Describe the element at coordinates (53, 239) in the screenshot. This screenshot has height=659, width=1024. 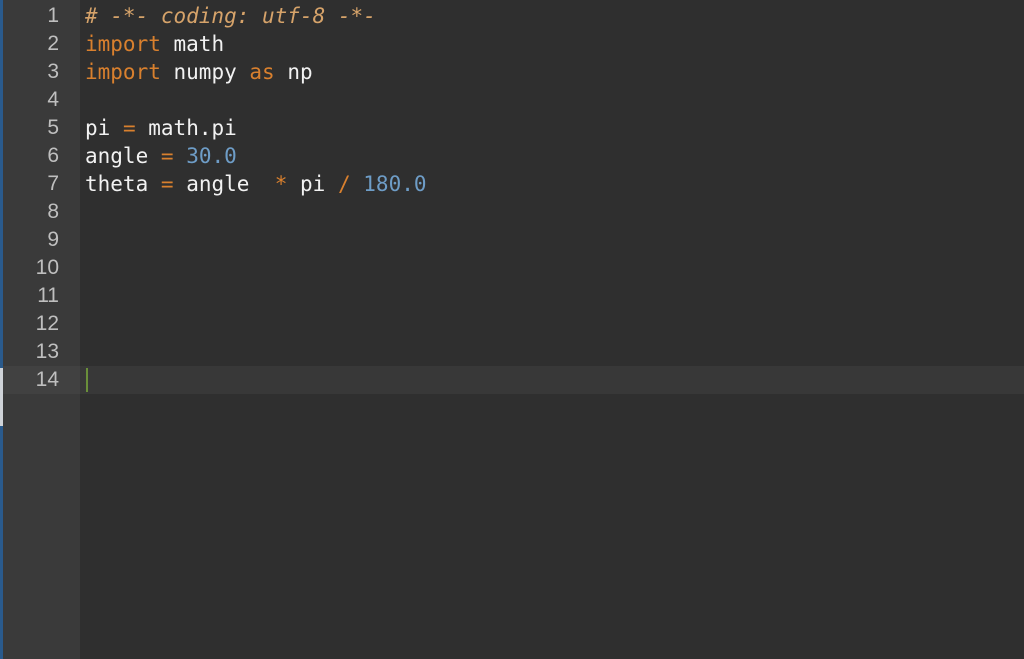
I see `line-number: 9` at that location.